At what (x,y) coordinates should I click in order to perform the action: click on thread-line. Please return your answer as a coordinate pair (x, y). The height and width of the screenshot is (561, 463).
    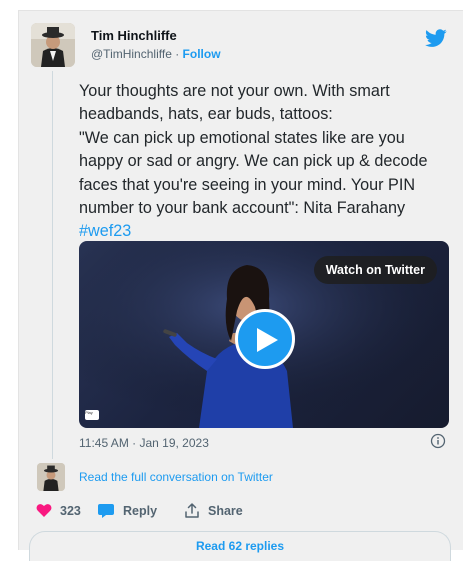
    Looking at the image, I should click on (52, 265).